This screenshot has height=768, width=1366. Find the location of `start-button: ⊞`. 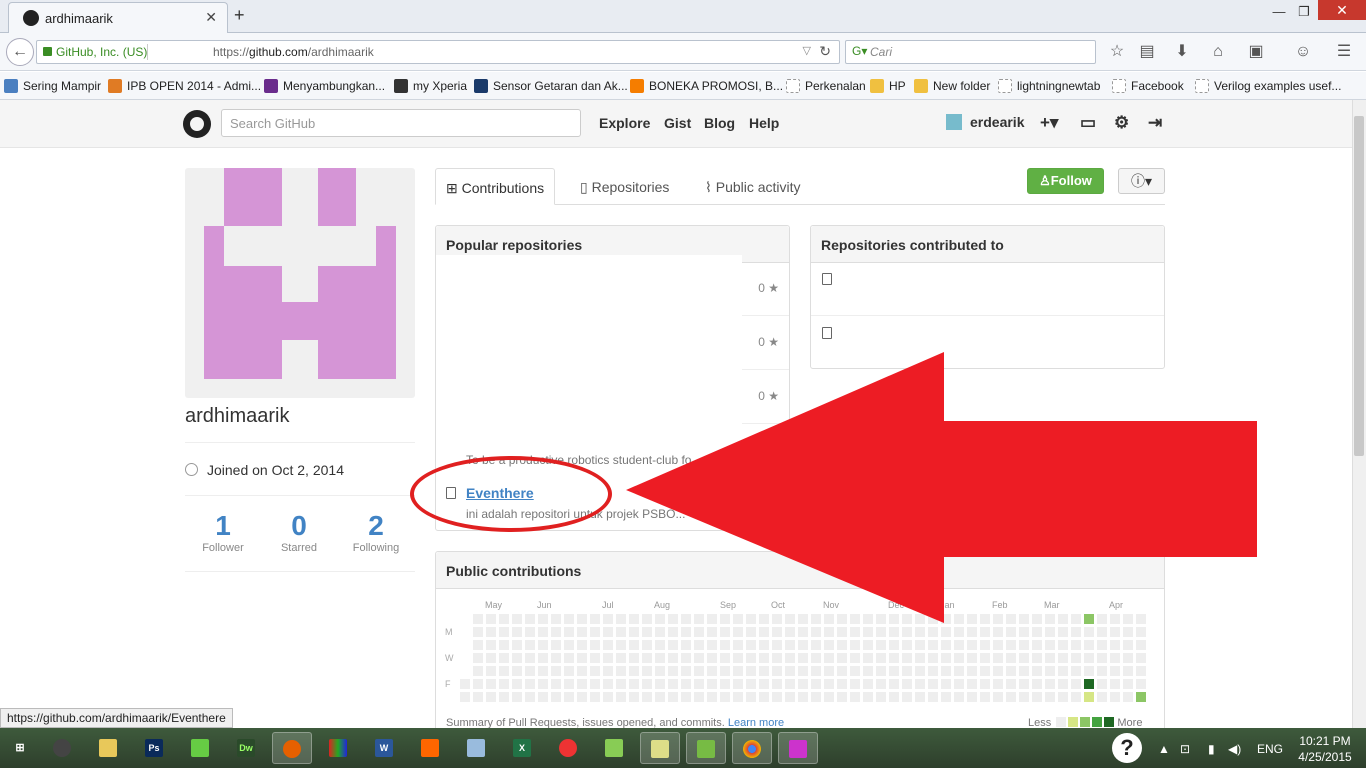

start-button: ⊞ is located at coordinates (20, 748).